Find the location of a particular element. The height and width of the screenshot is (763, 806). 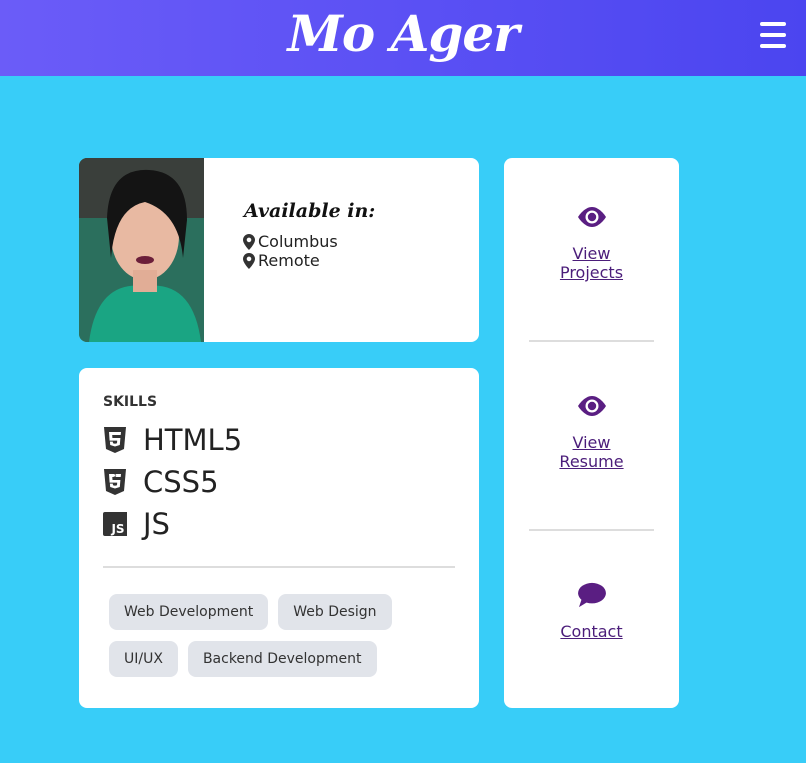

location-label: Columbus is located at coordinates (298, 241).